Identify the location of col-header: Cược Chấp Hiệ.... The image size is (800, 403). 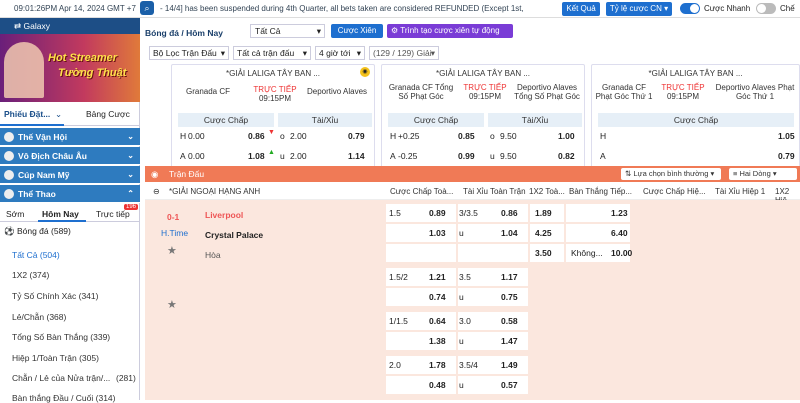
(674, 191).